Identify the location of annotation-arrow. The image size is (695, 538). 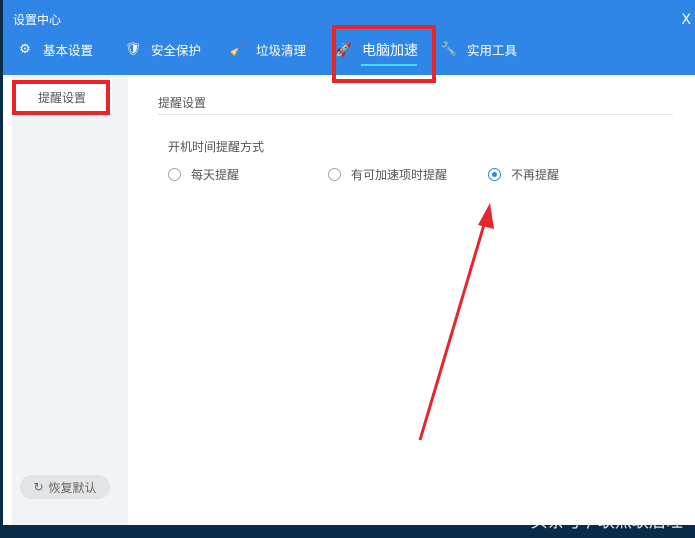
(456, 322).